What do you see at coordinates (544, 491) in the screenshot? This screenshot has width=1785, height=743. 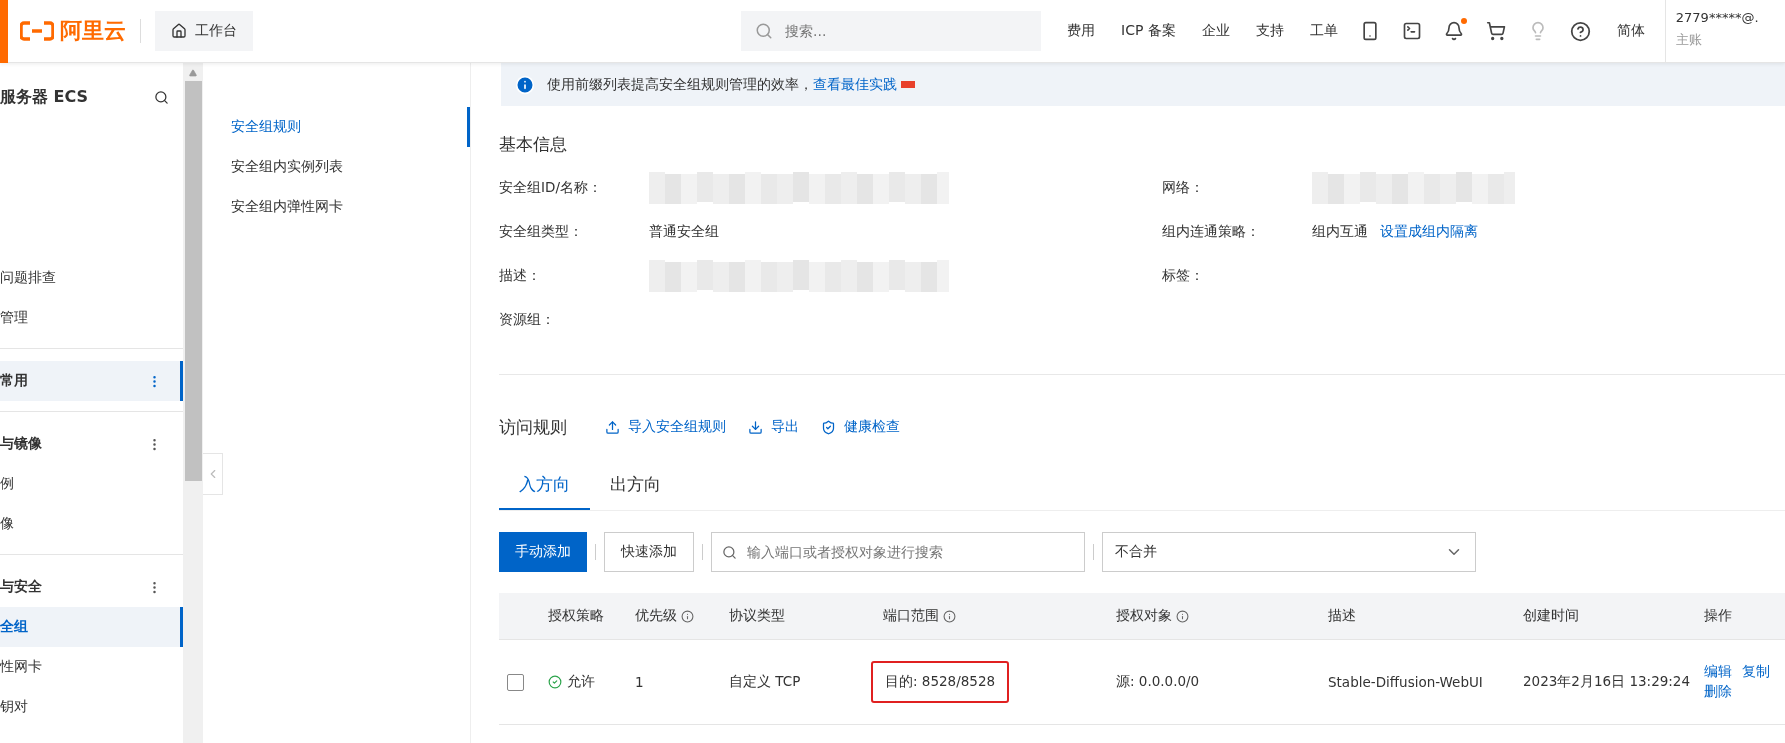 I see `direction-tab: 入方向` at bounding box center [544, 491].